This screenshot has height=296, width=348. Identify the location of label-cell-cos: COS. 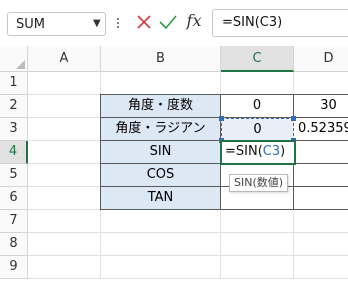
(161, 175).